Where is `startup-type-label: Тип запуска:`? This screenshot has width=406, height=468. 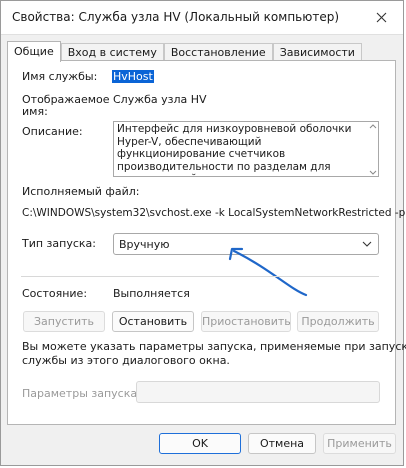
startup-type-label: Тип запуска: is located at coordinates (59, 243).